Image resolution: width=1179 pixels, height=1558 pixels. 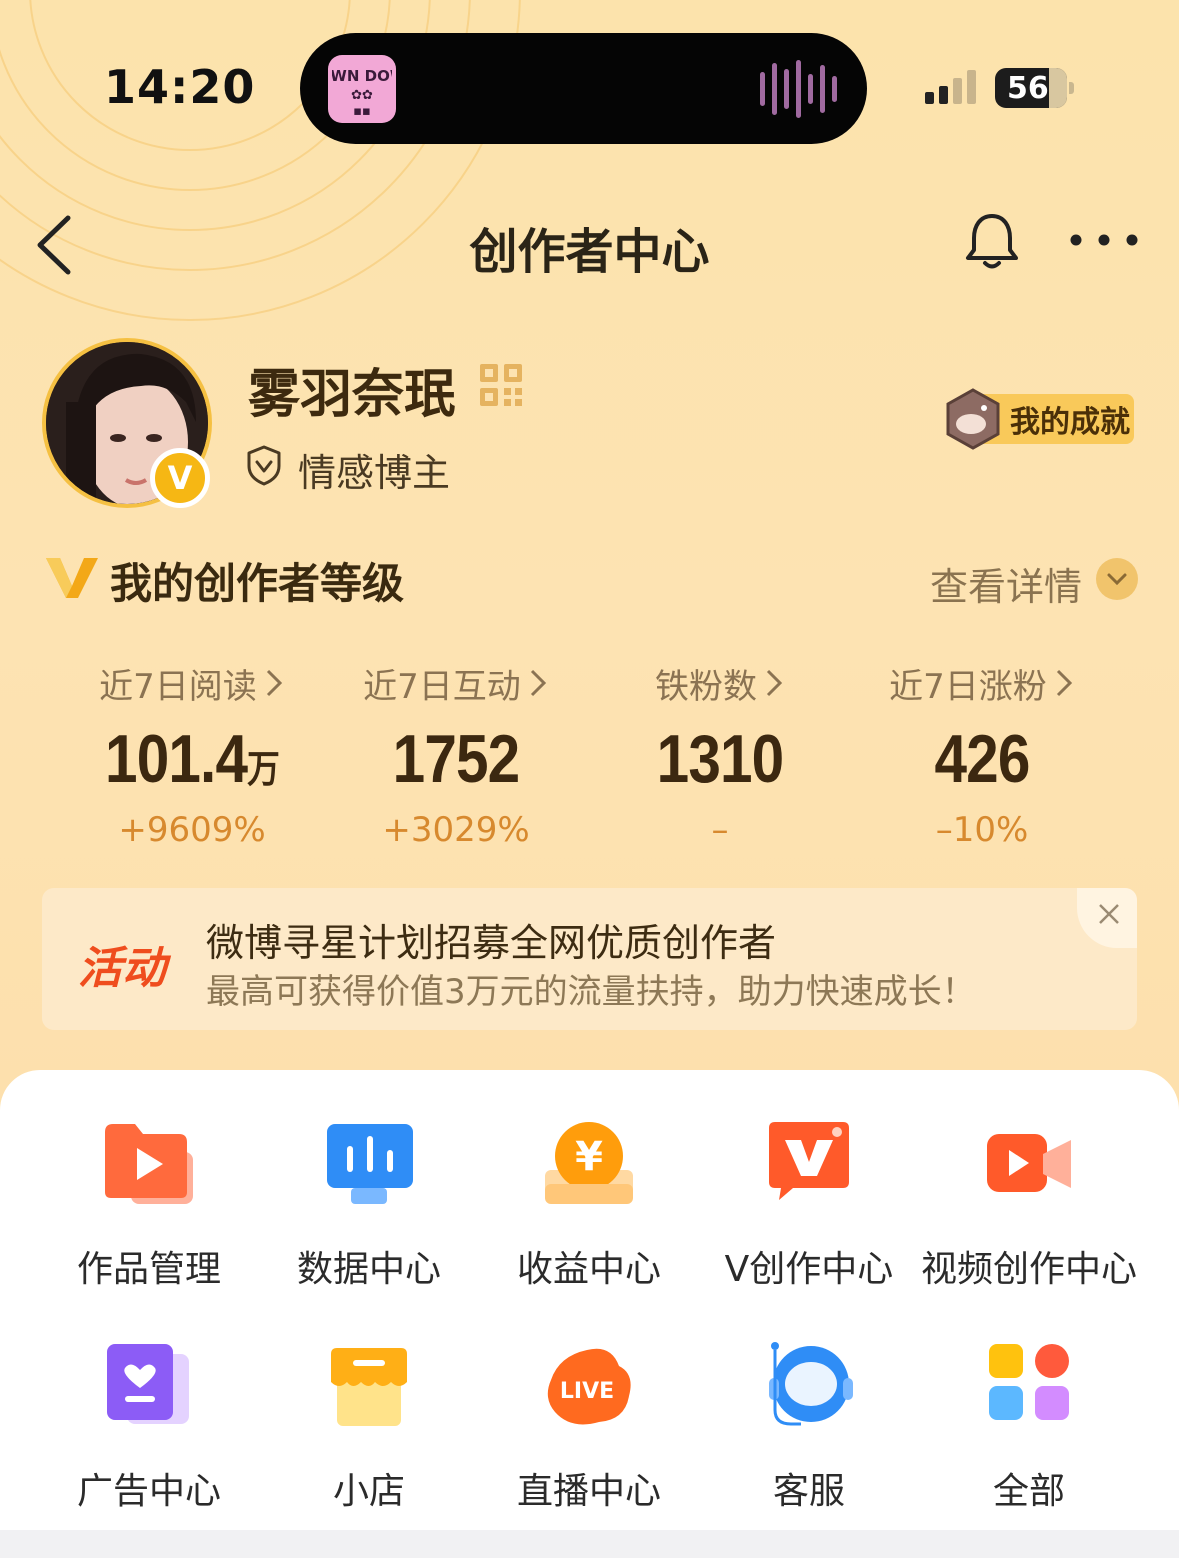 I want to click on stat-value: 1752, so click(x=456, y=759).